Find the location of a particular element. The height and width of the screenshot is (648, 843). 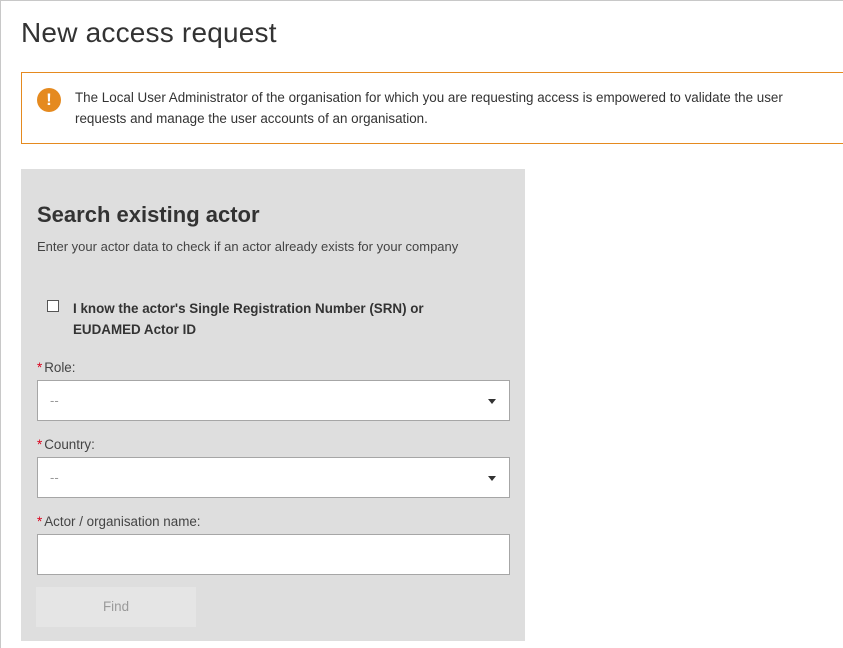

find-button: Find is located at coordinates (116, 607).